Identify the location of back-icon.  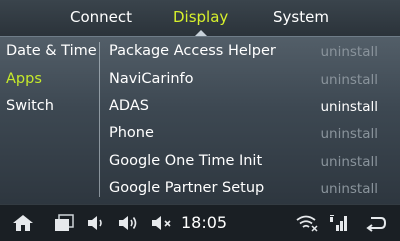
(376, 223).